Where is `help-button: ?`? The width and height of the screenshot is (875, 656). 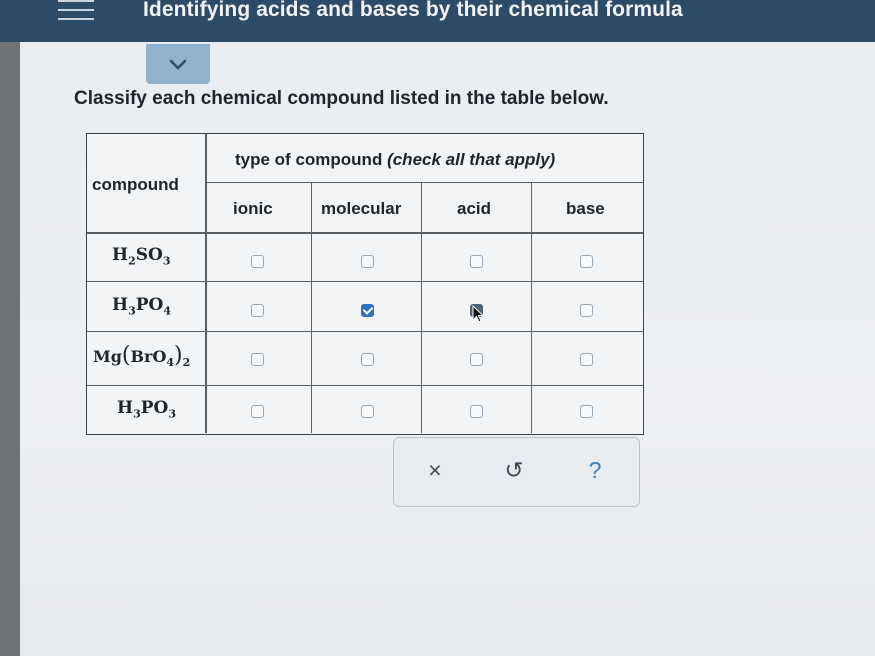 help-button: ? is located at coordinates (595, 470).